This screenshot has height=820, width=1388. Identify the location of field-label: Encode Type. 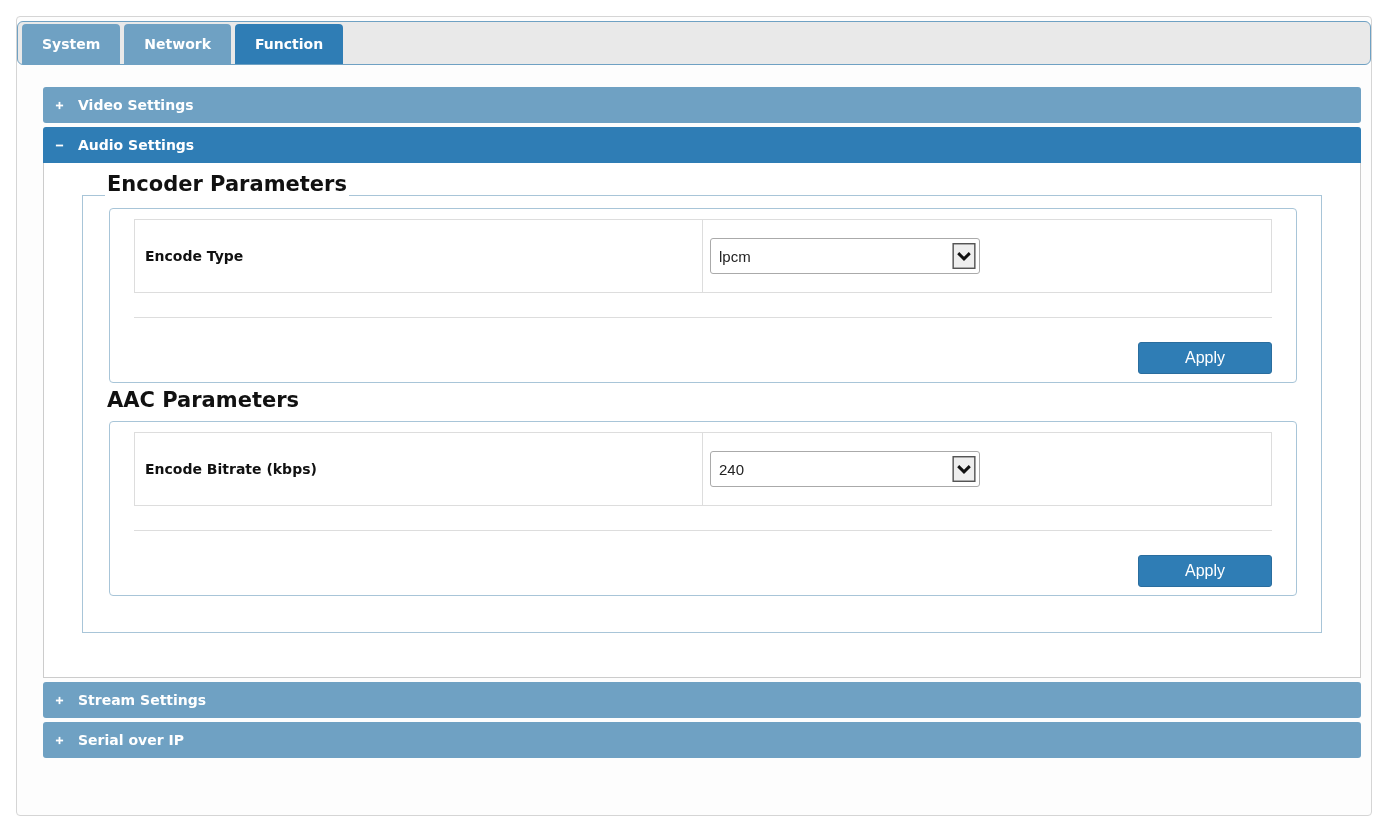
(419, 256).